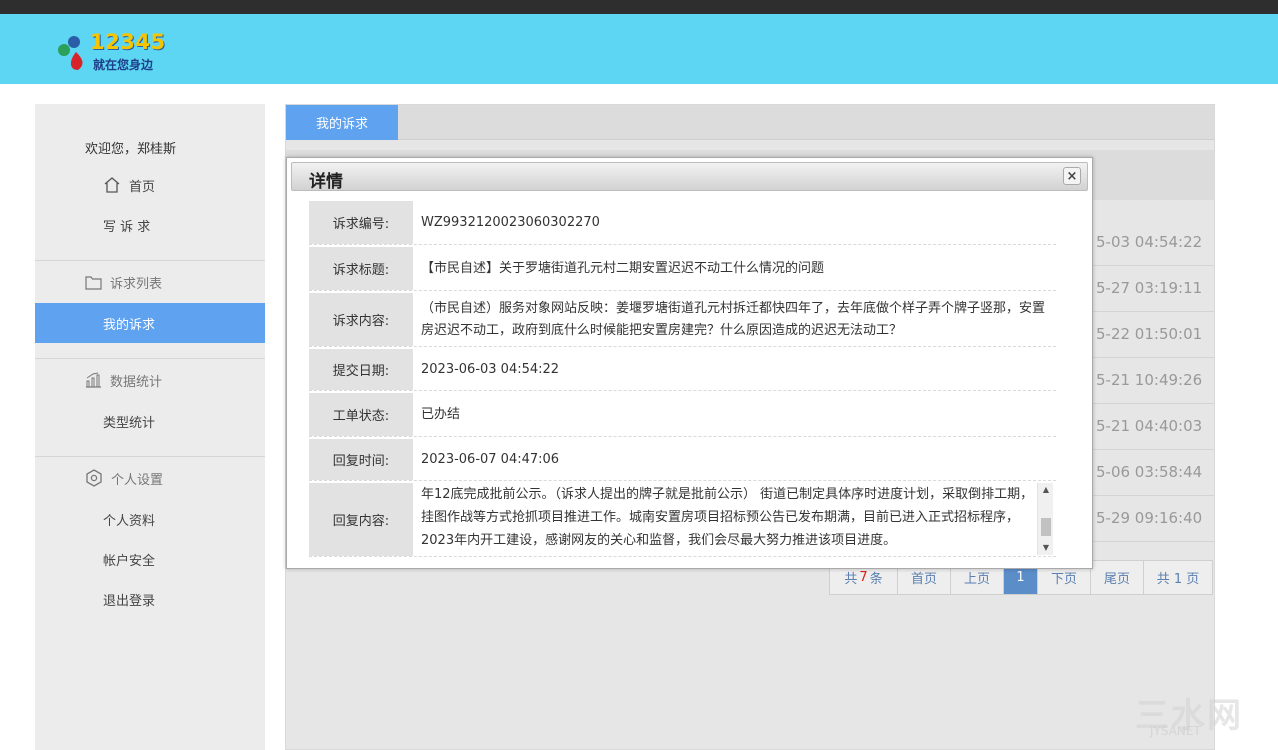  What do you see at coordinates (1149, 518) in the screenshot?
I see `row-date: 5-29 09:16:40` at bounding box center [1149, 518].